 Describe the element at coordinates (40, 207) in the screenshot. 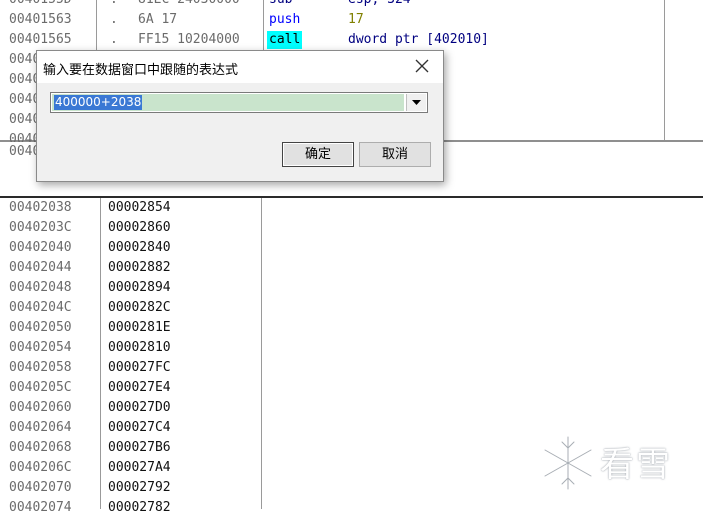

I see `dump-address: 00402038` at that location.